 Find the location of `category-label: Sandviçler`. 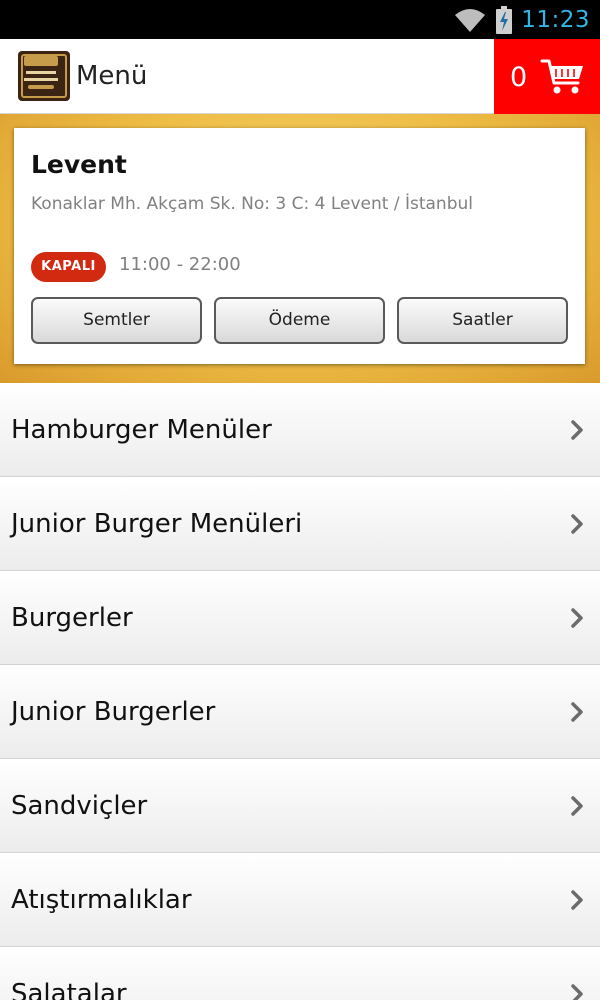

category-label: Sandviçler is located at coordinates (79, 806).